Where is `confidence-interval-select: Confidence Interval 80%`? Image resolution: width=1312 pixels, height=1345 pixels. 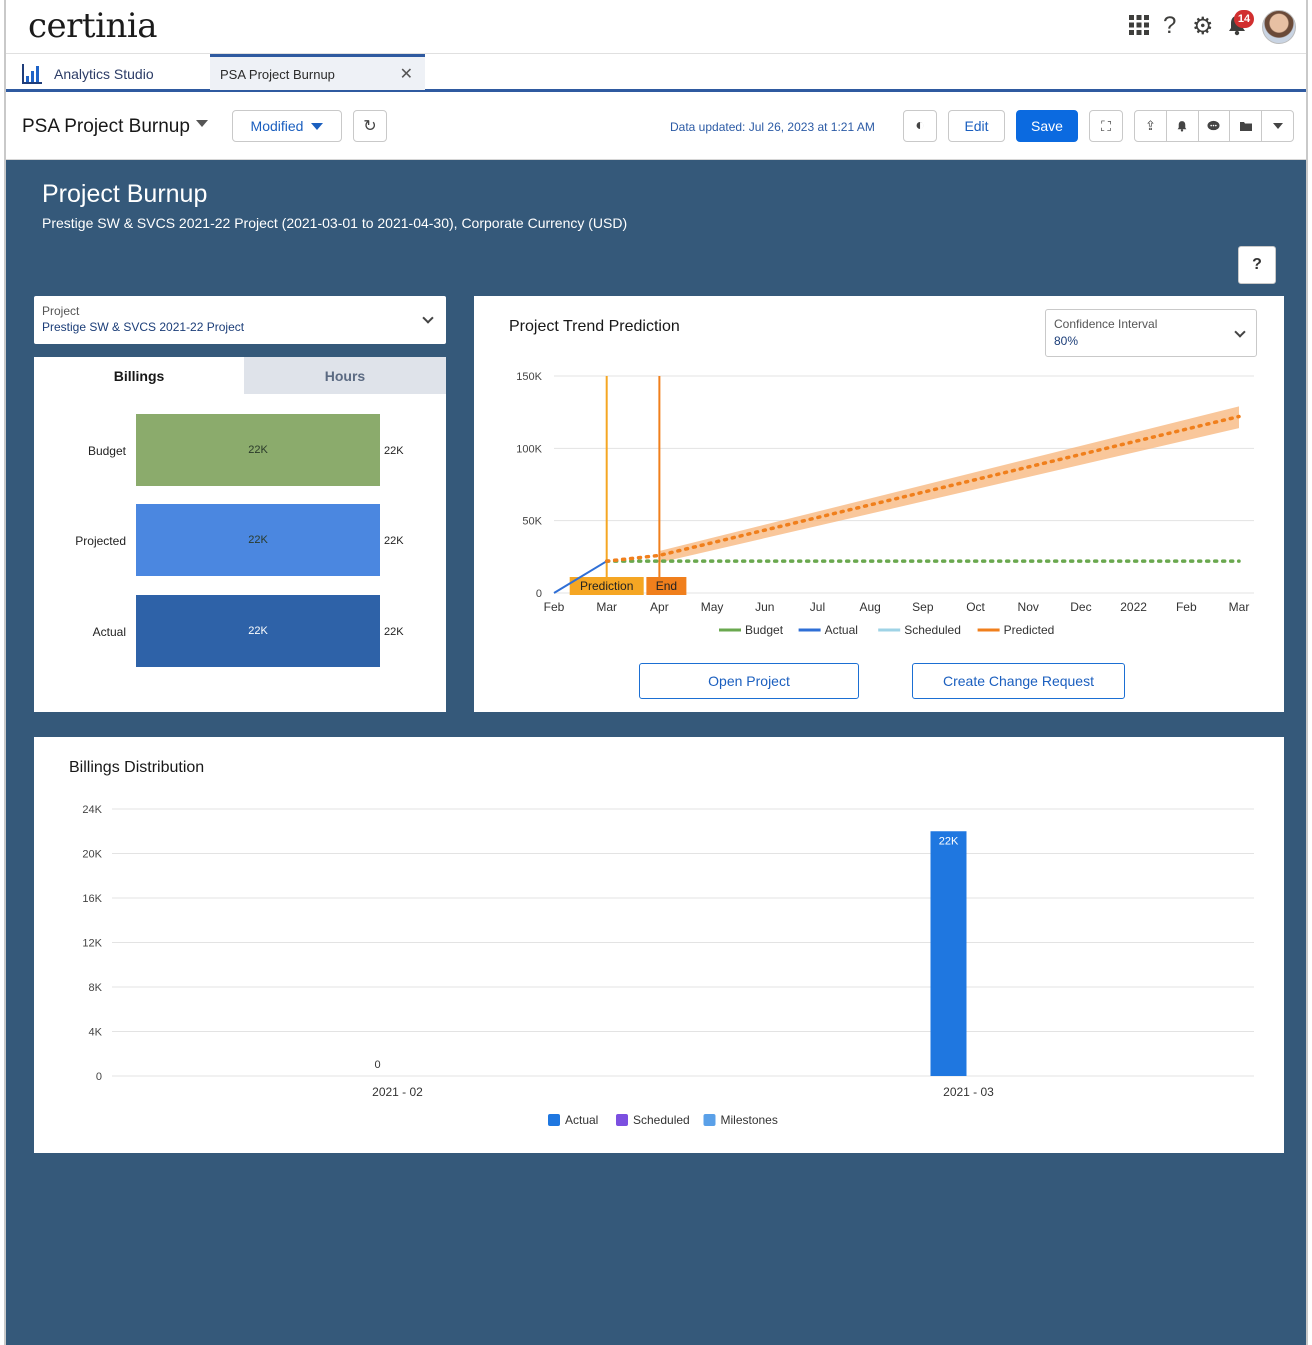
confidence-interval-select: Confidence Interval 80% is located at coordinates (1151, 333).